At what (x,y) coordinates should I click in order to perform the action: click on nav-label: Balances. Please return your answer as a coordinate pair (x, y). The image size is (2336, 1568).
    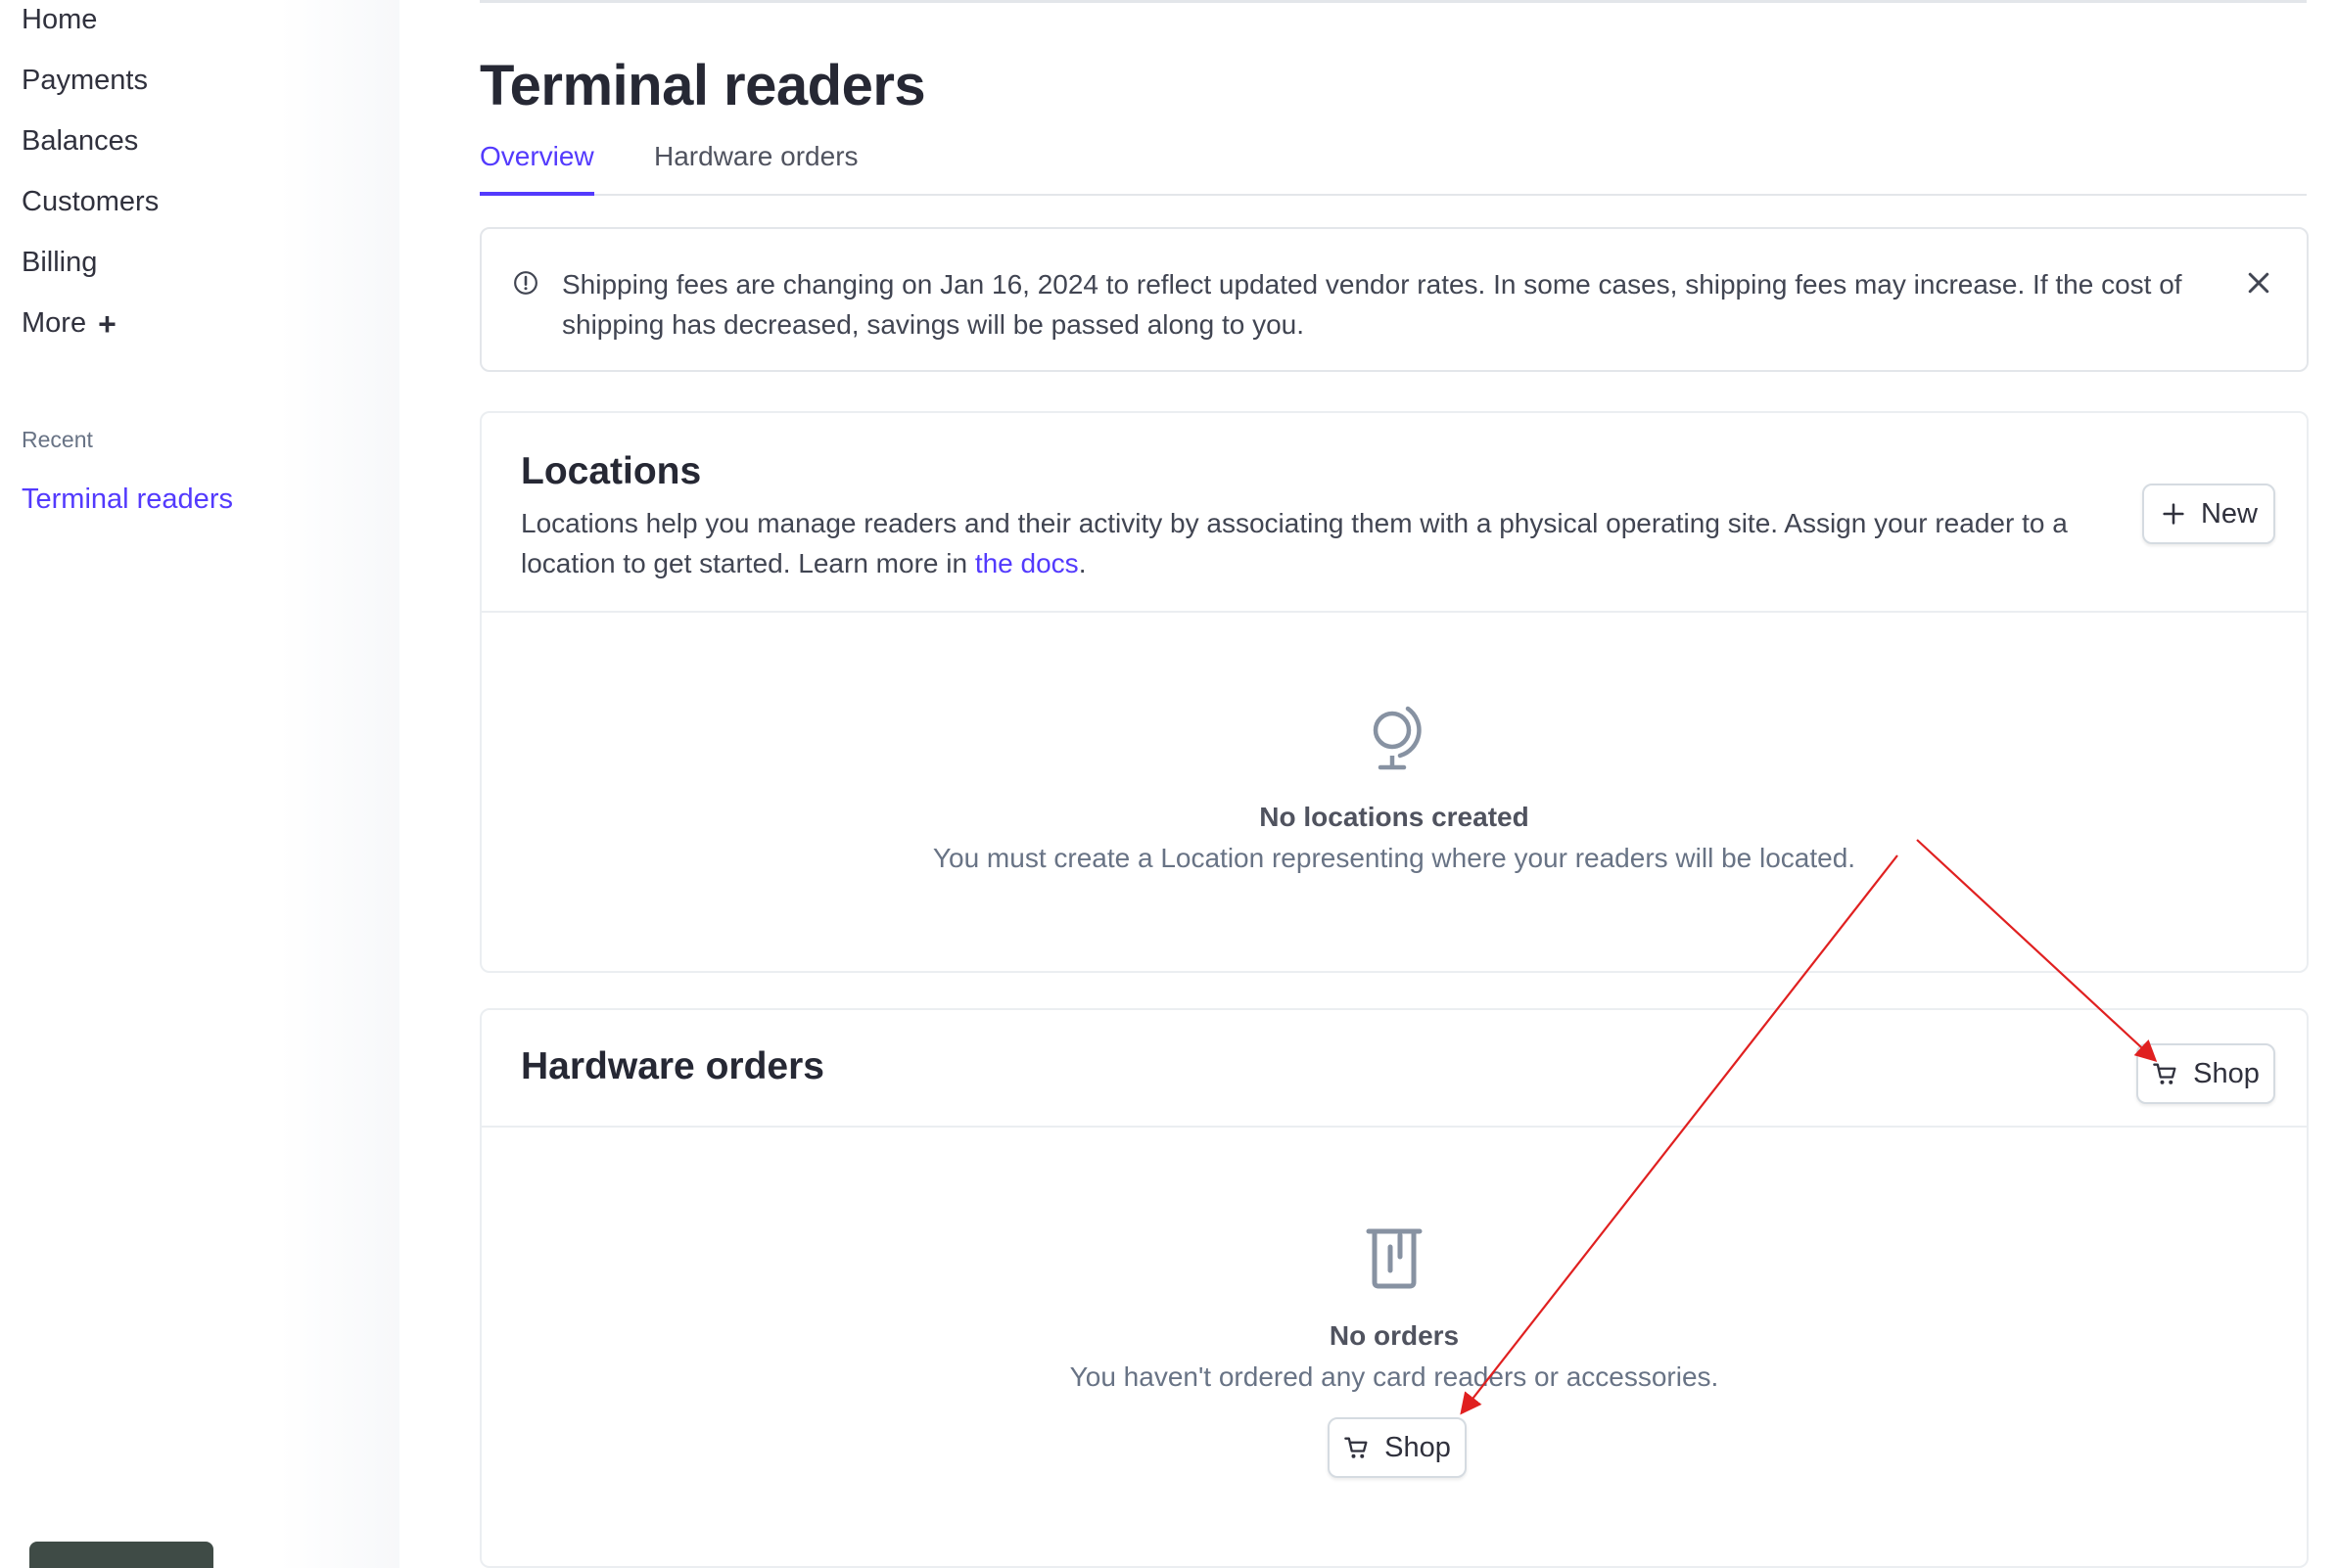
    Looking at the image, I should click on (80, 141).